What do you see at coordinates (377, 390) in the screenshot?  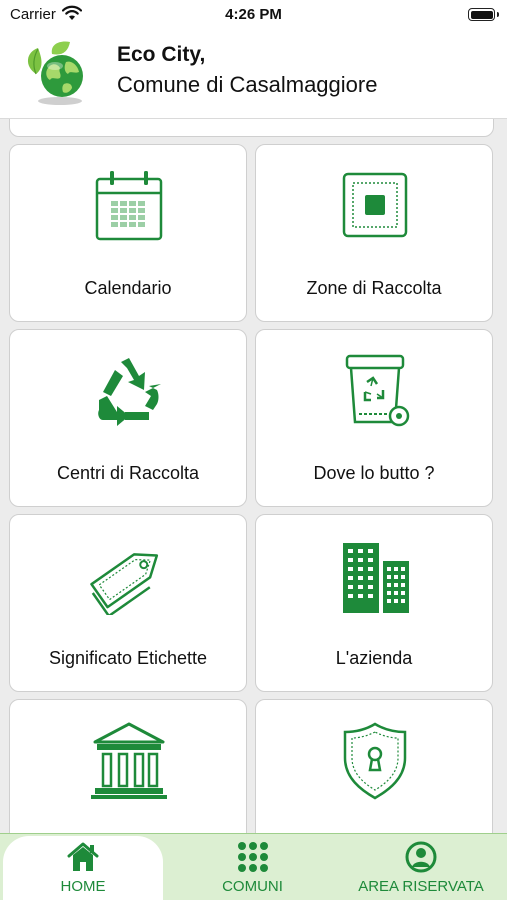 I see `recycle-bin-icon` at bounding box center [377, 390].